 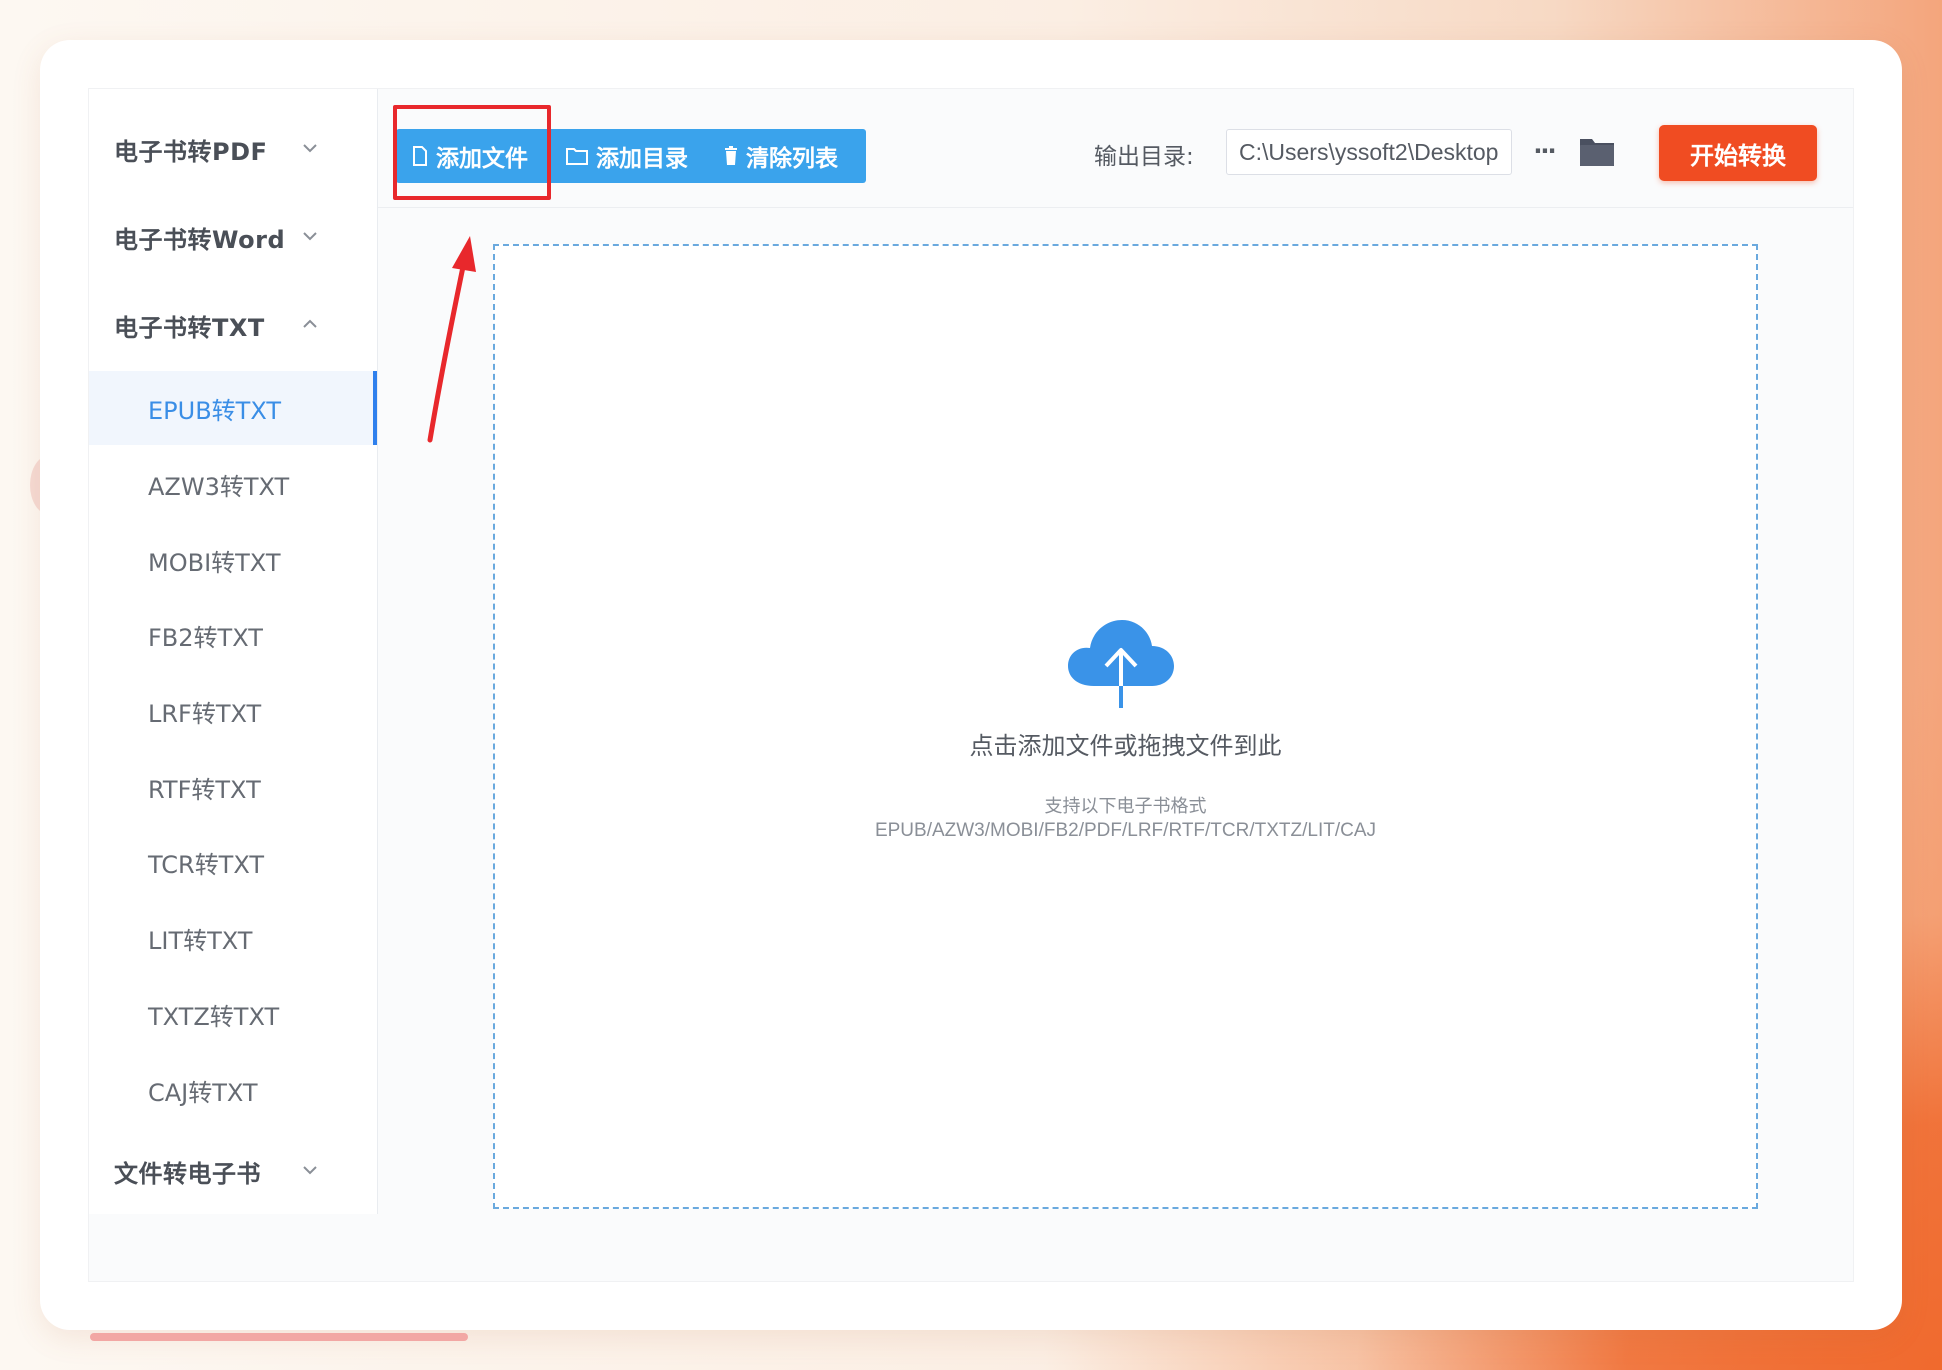 What do you see at coordinates (1738, 153) in the screenshot?
I see `start-convert-button: 开始转换` at bounding box center [1738, 153].